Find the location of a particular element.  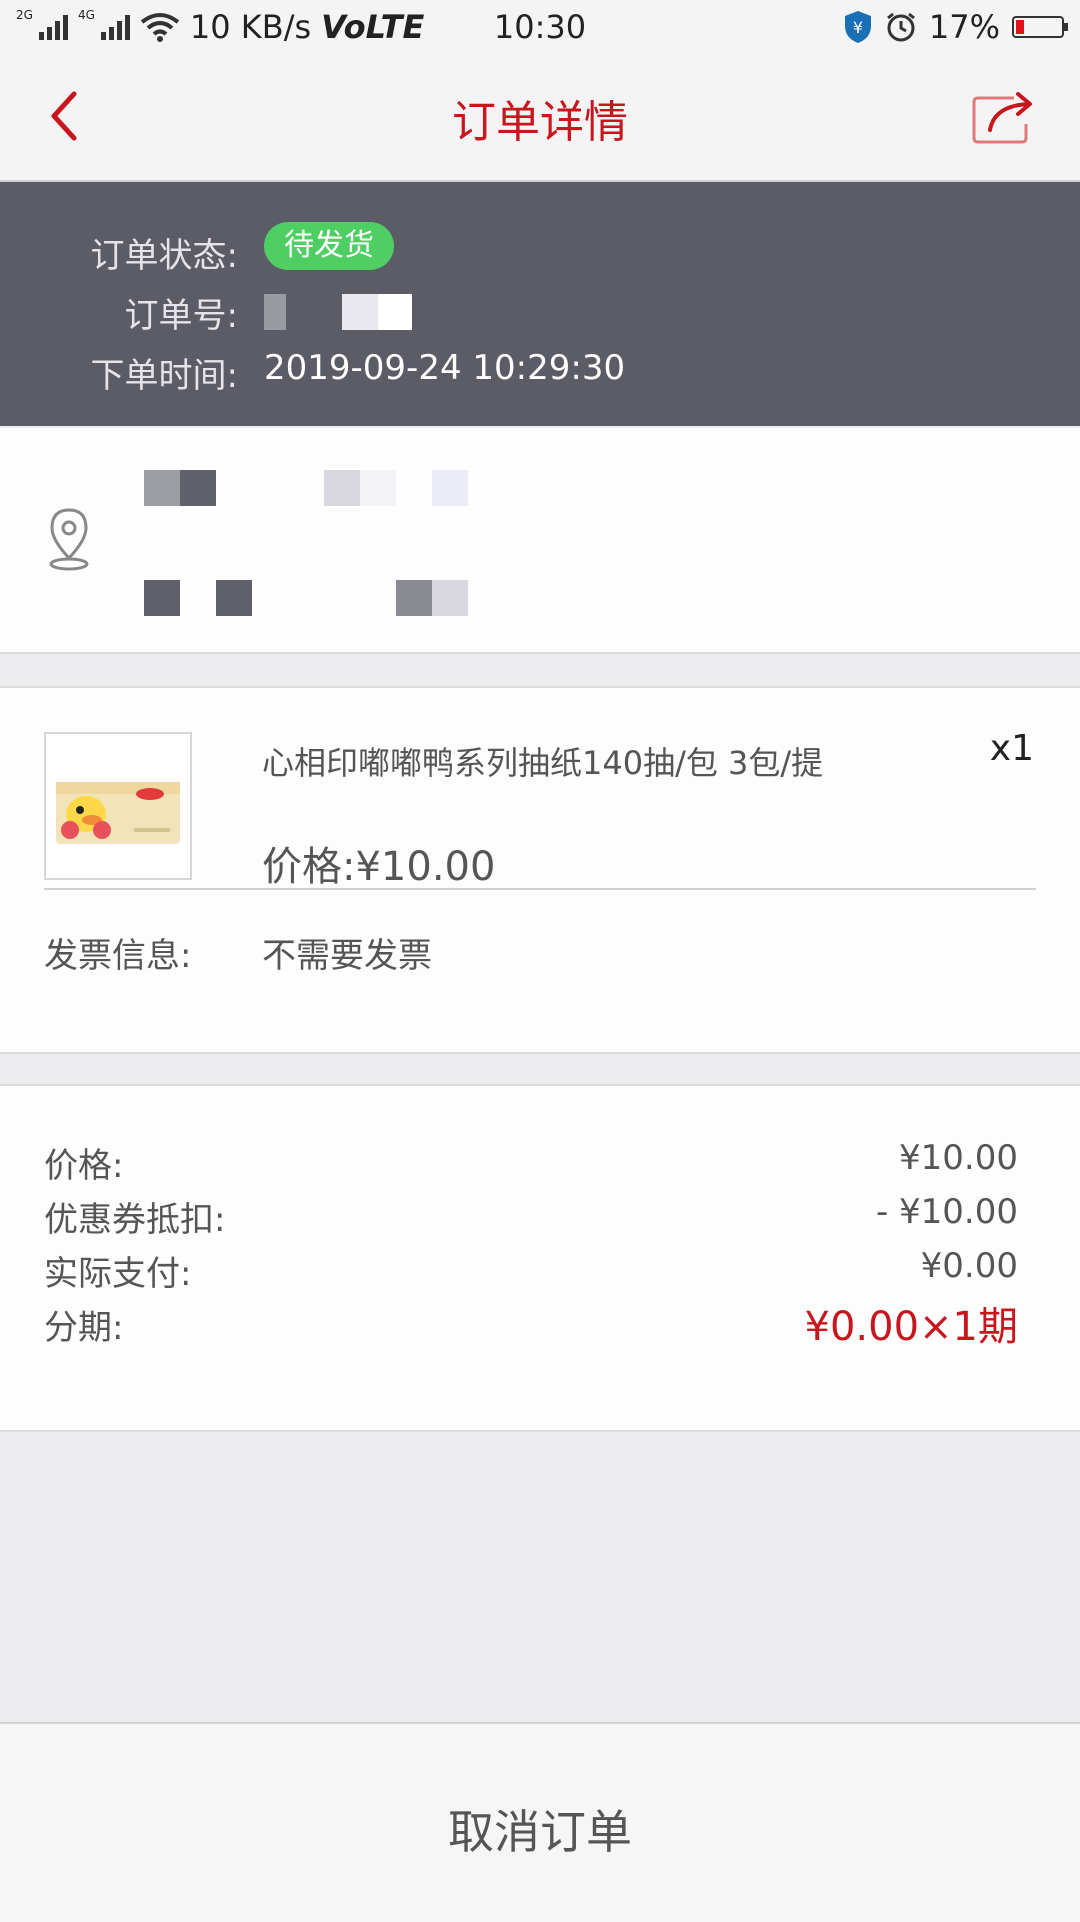

price-label: 价格: is located at coordinates (84, 1166).